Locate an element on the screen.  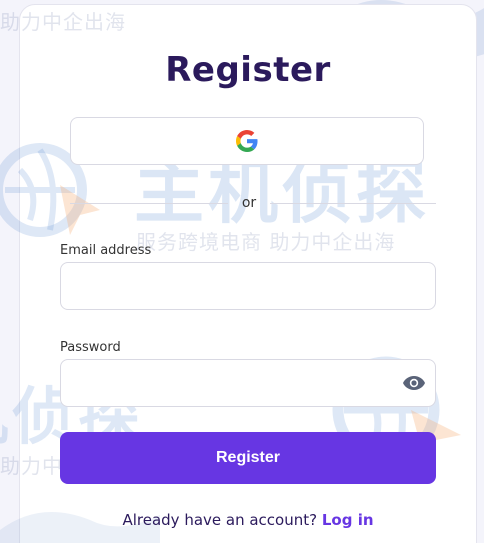
register-button: Register is located at coordinates (248, 458).